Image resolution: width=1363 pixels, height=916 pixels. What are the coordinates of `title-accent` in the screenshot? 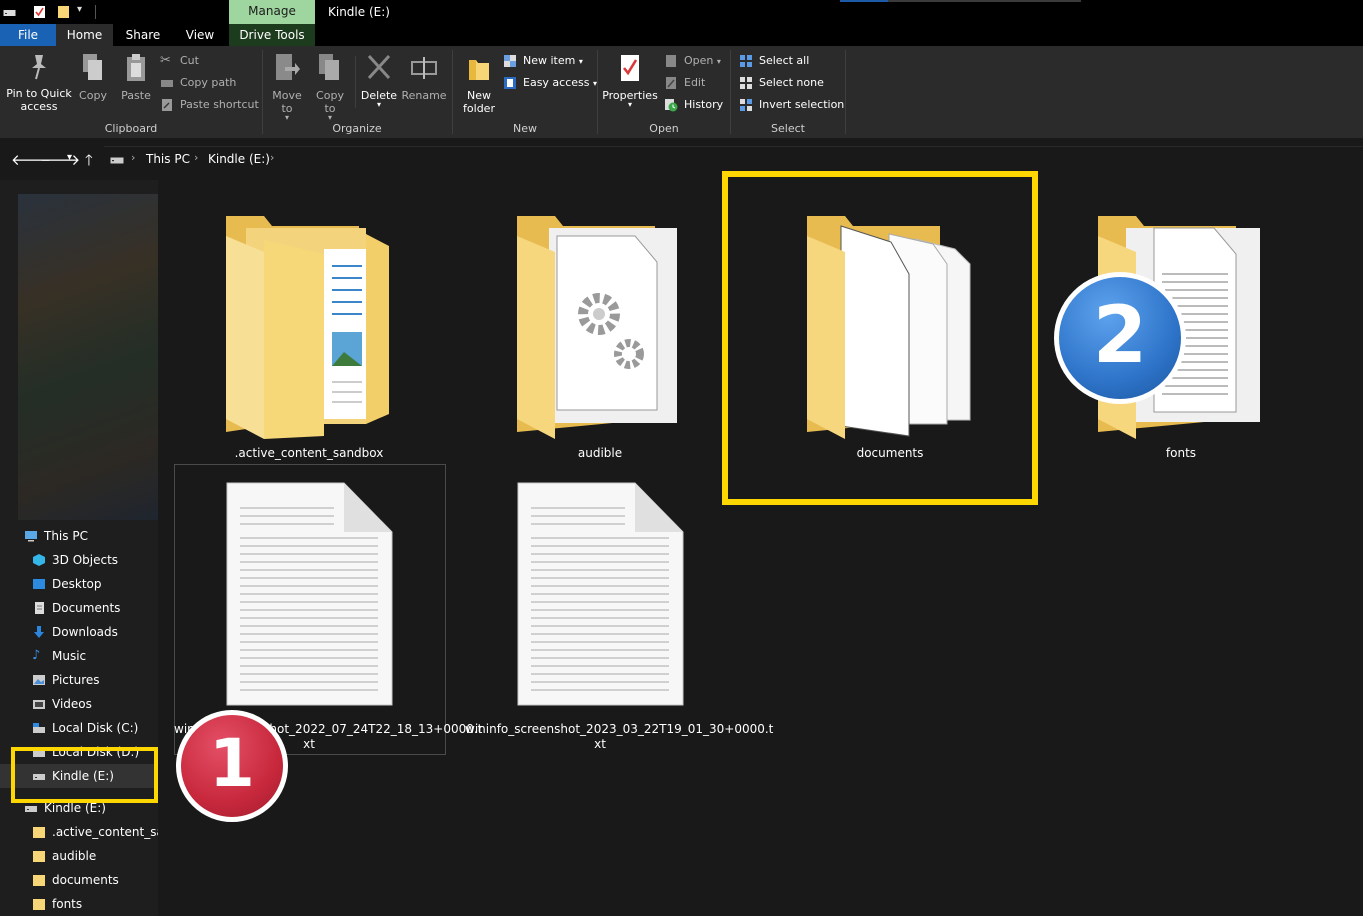 It's located at (864, 1).